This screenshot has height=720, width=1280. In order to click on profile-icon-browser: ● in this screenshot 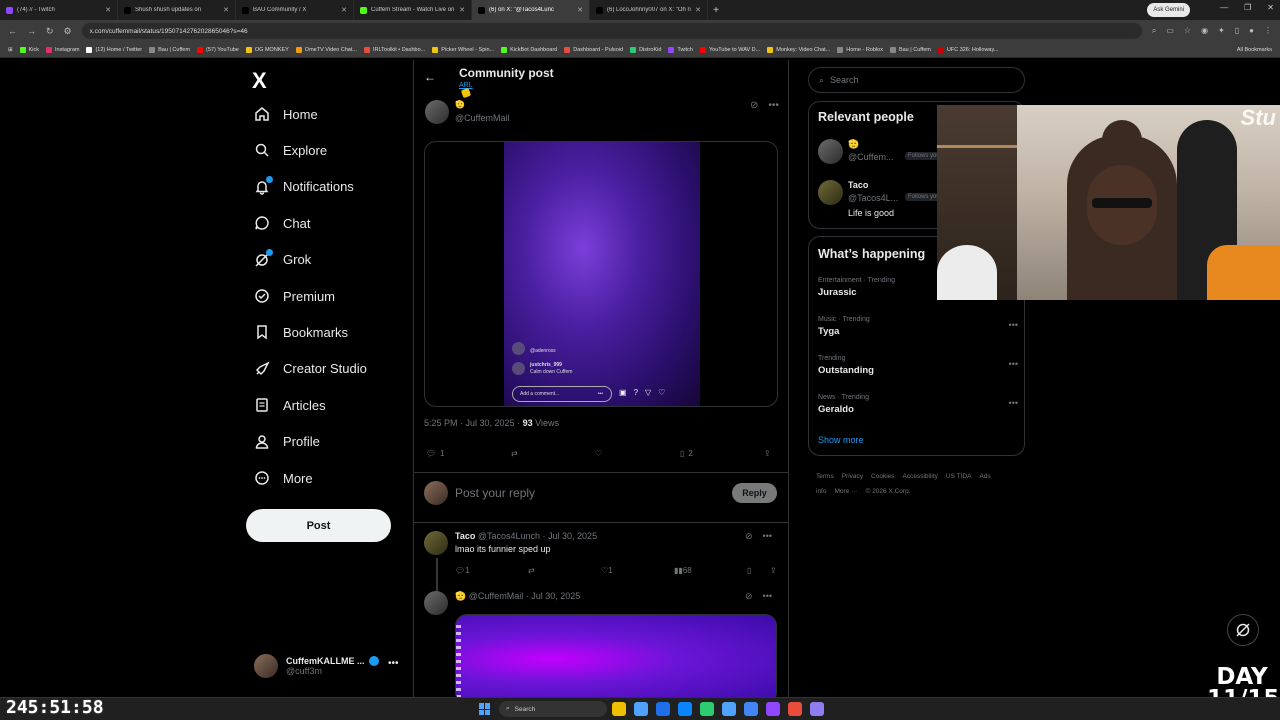, I will do `click(1251, 31)`.